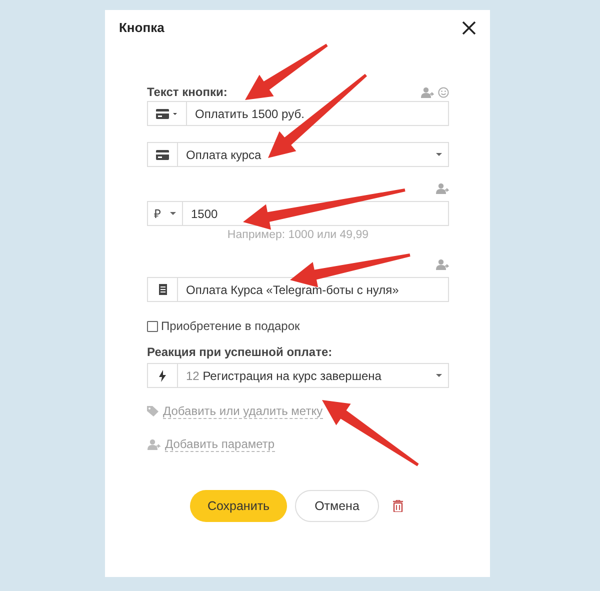 The height and width of the screenshot is (591, 600). Describe the element at coordinates (141, 27) in the screenshot. I see `dialog-title: Кнопка` at that location.